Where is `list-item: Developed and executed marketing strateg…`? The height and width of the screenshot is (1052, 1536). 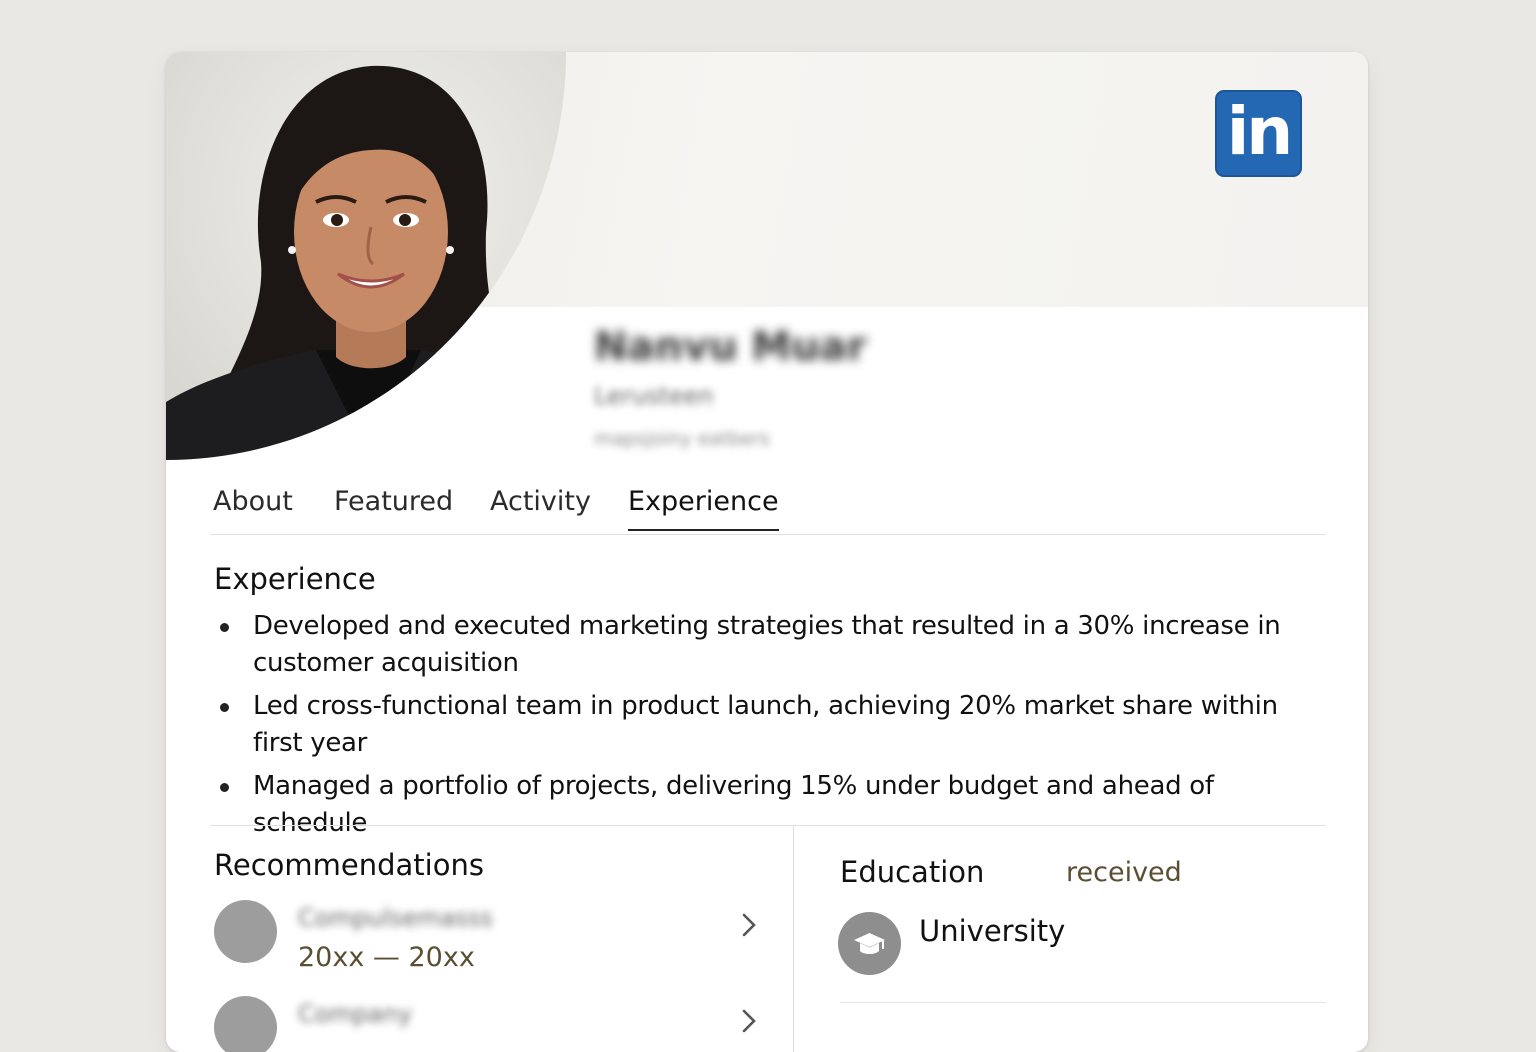 list-item: Developed and executed marketing strateg… is located at coordinates (764, 645).